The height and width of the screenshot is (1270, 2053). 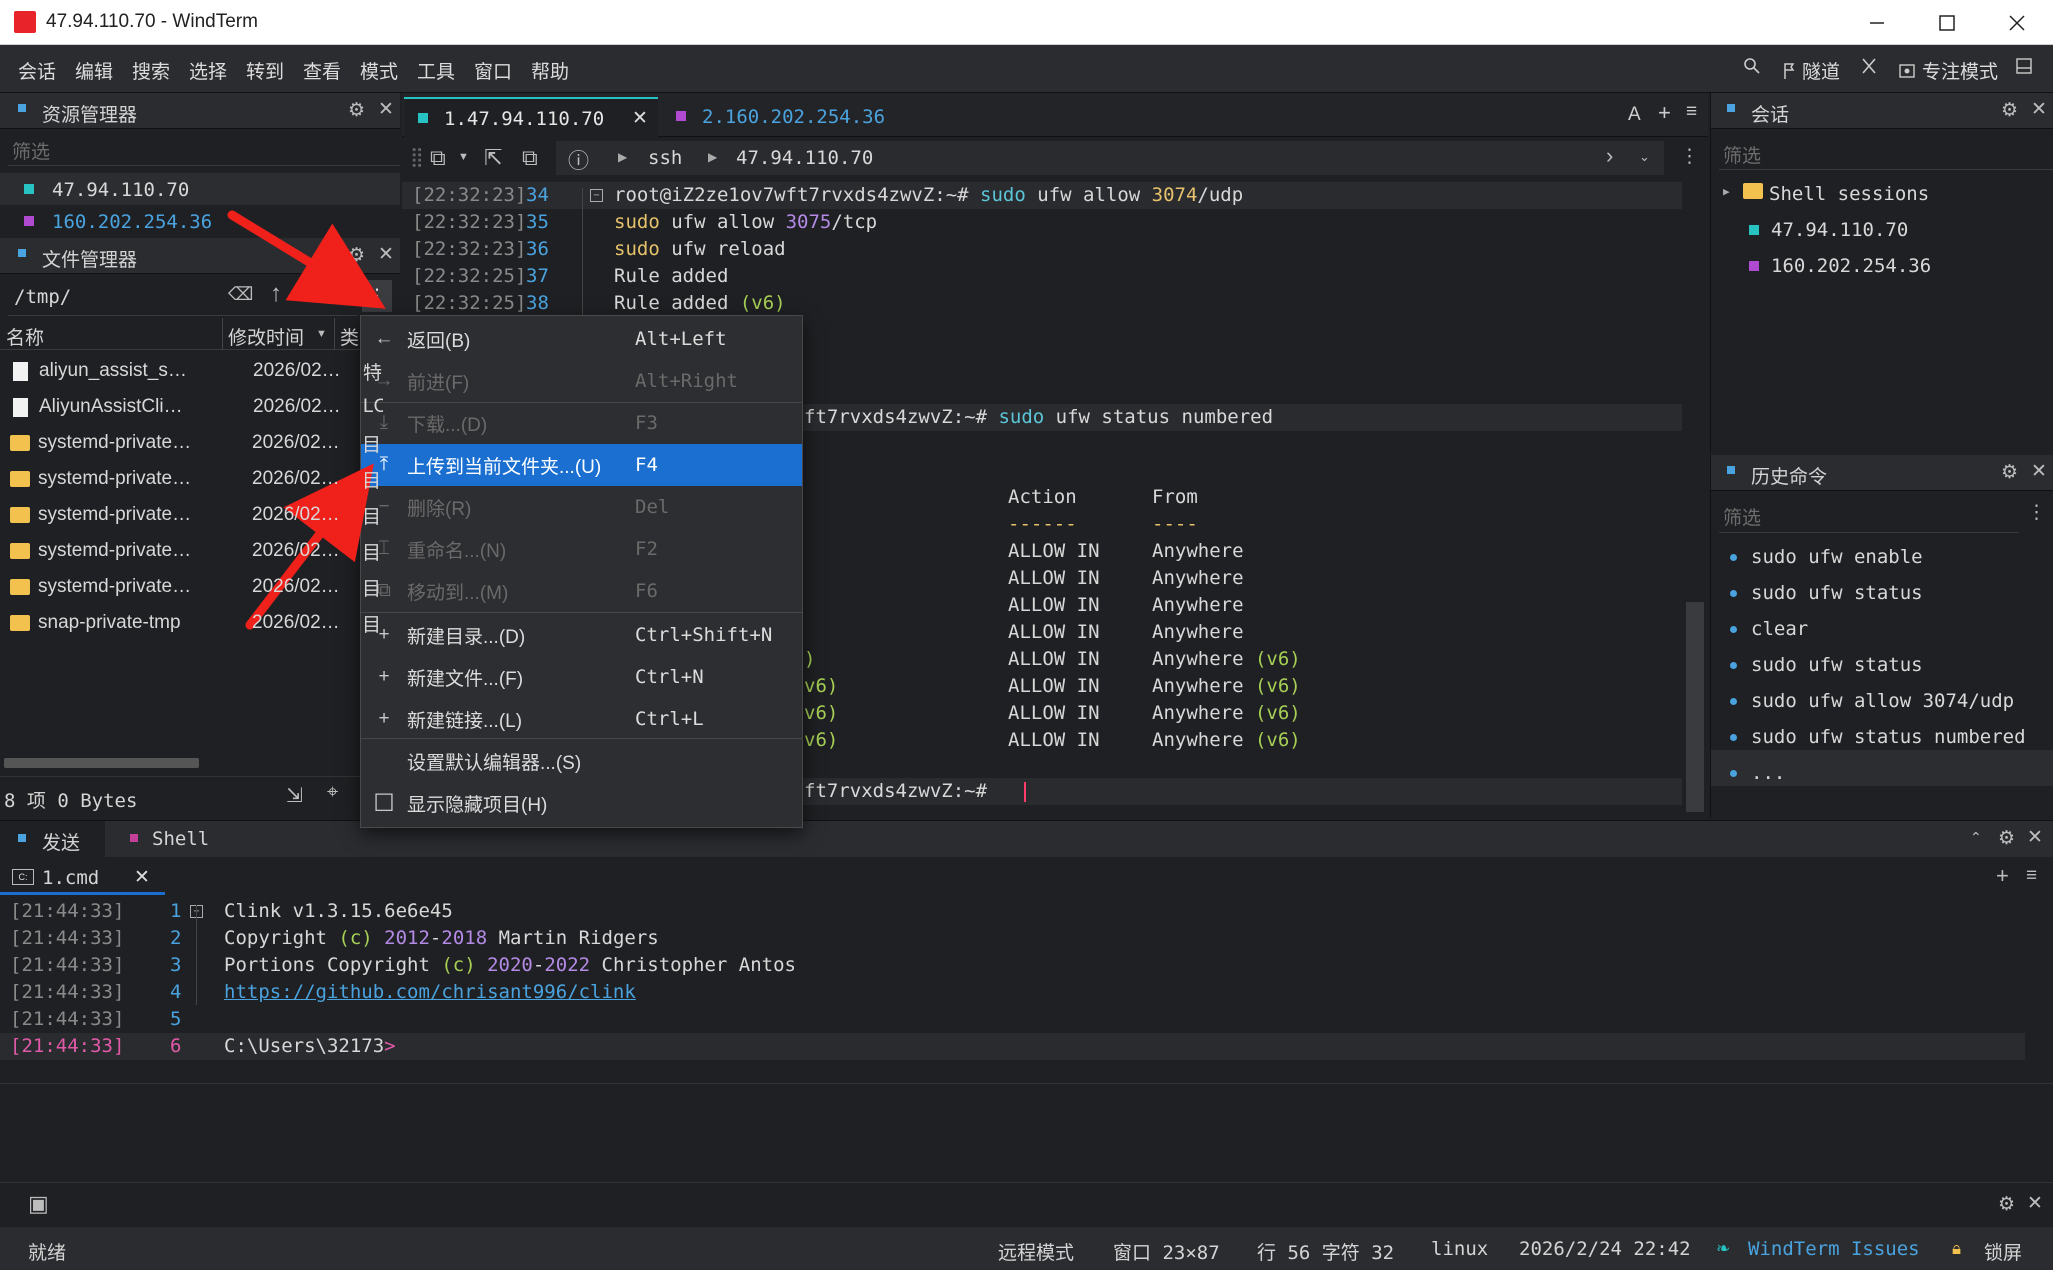 What do you see at coordinates (787, 117) in the screenshot?
I see `tab-session-2: 2.160.202.254.36` at bounding box center [787, 117].